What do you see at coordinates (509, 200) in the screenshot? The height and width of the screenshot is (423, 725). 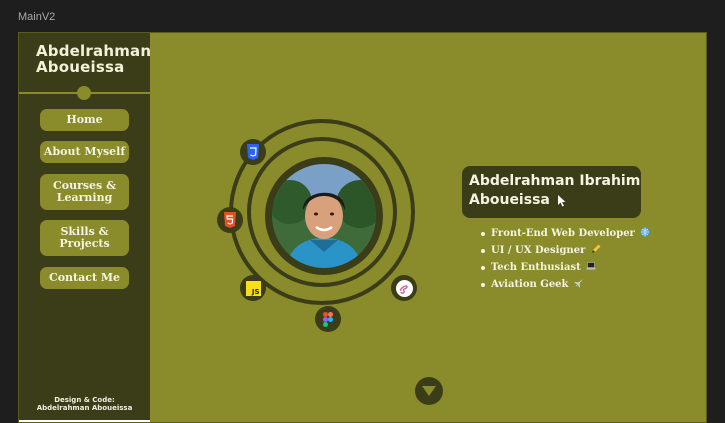 I see `name-line-2: Aboueissa` at bounding box center [509, 200].